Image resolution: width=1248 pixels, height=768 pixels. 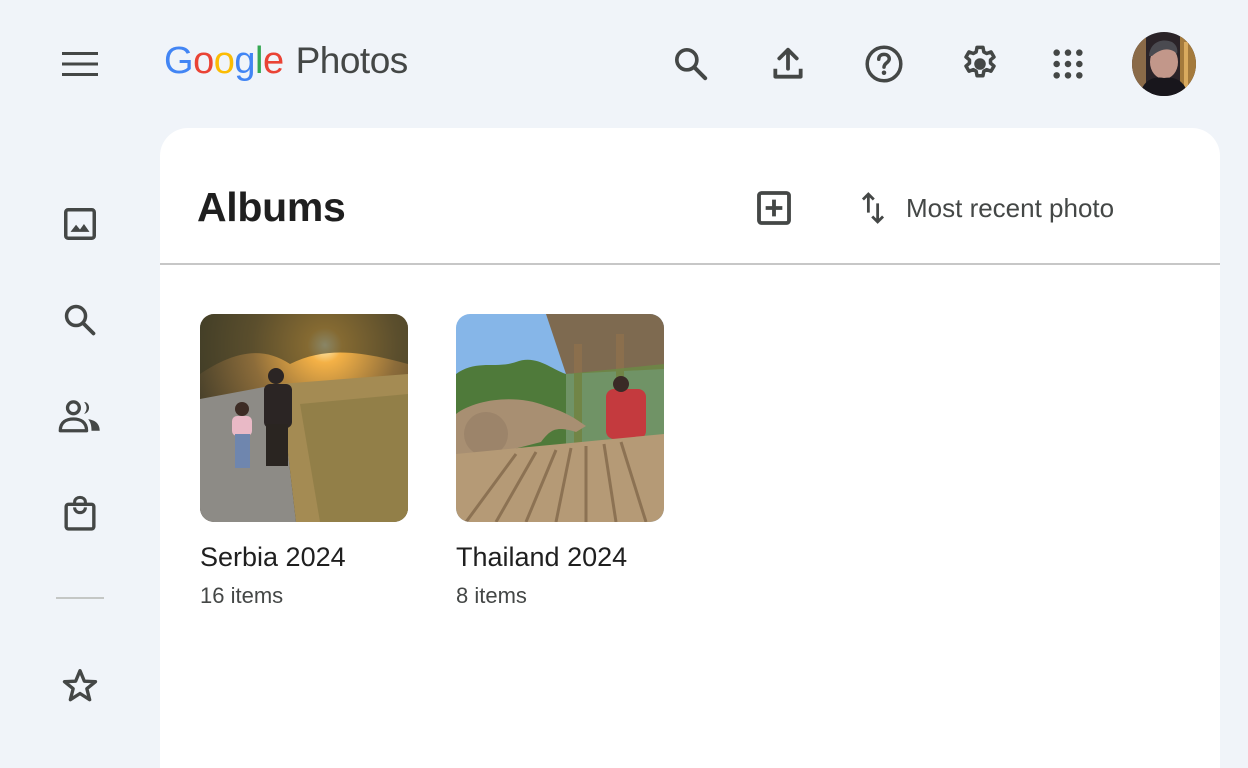 I want to click on sidebar-item-search, so click(x=80, y=320).